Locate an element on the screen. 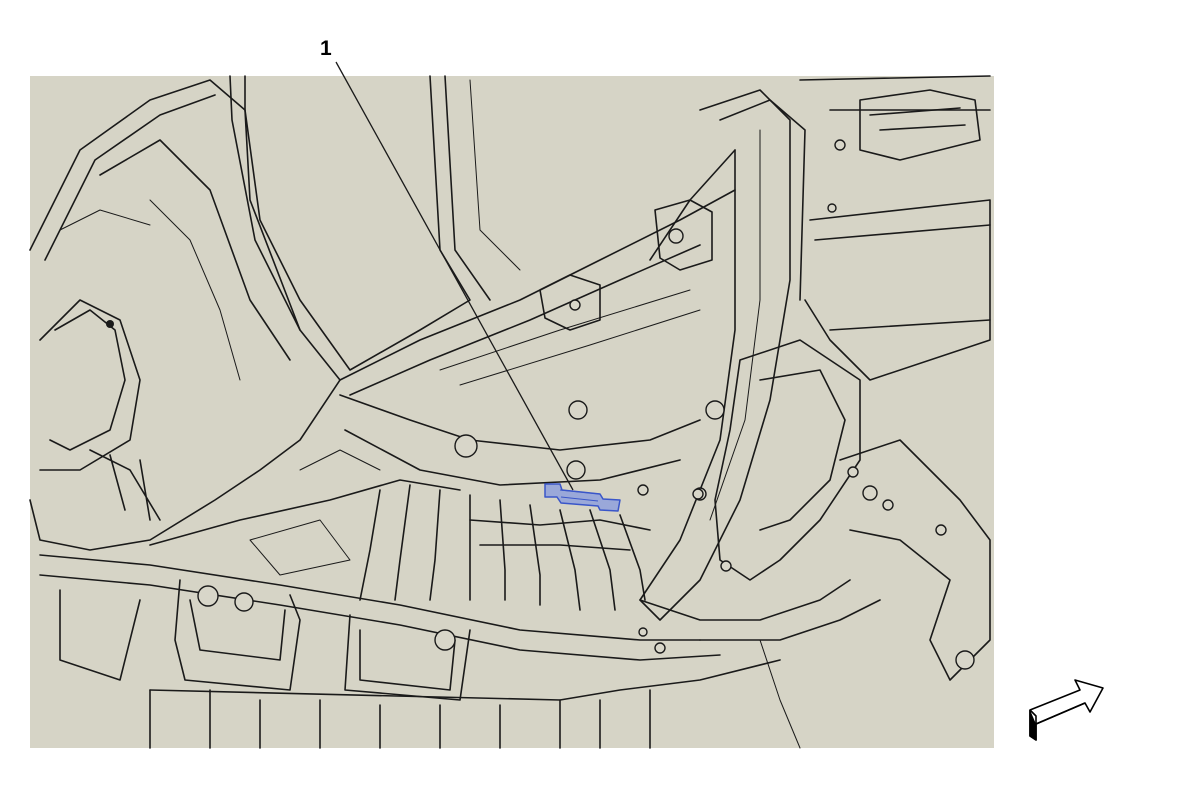 Image resolution: width=1200 pixels, height=788 pixels. front-direction-arrow-icon is located at coordinates (1066, 710).